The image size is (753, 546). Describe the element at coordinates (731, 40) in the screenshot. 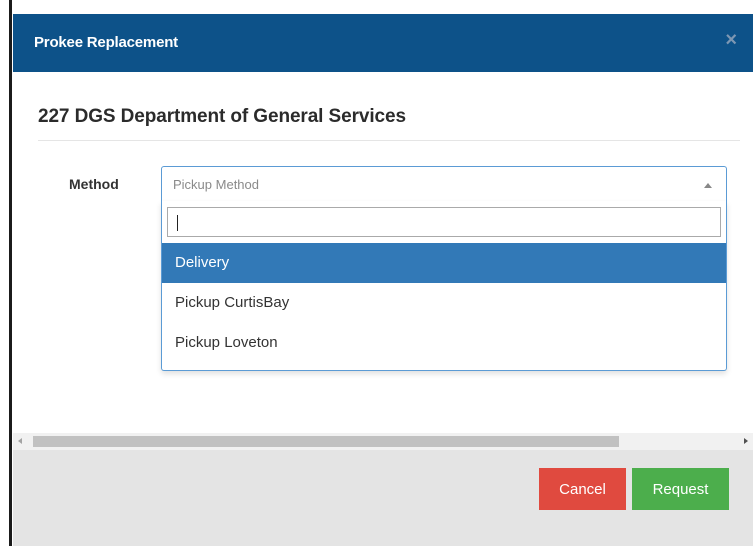

I see `close-icon: ×` at that location.